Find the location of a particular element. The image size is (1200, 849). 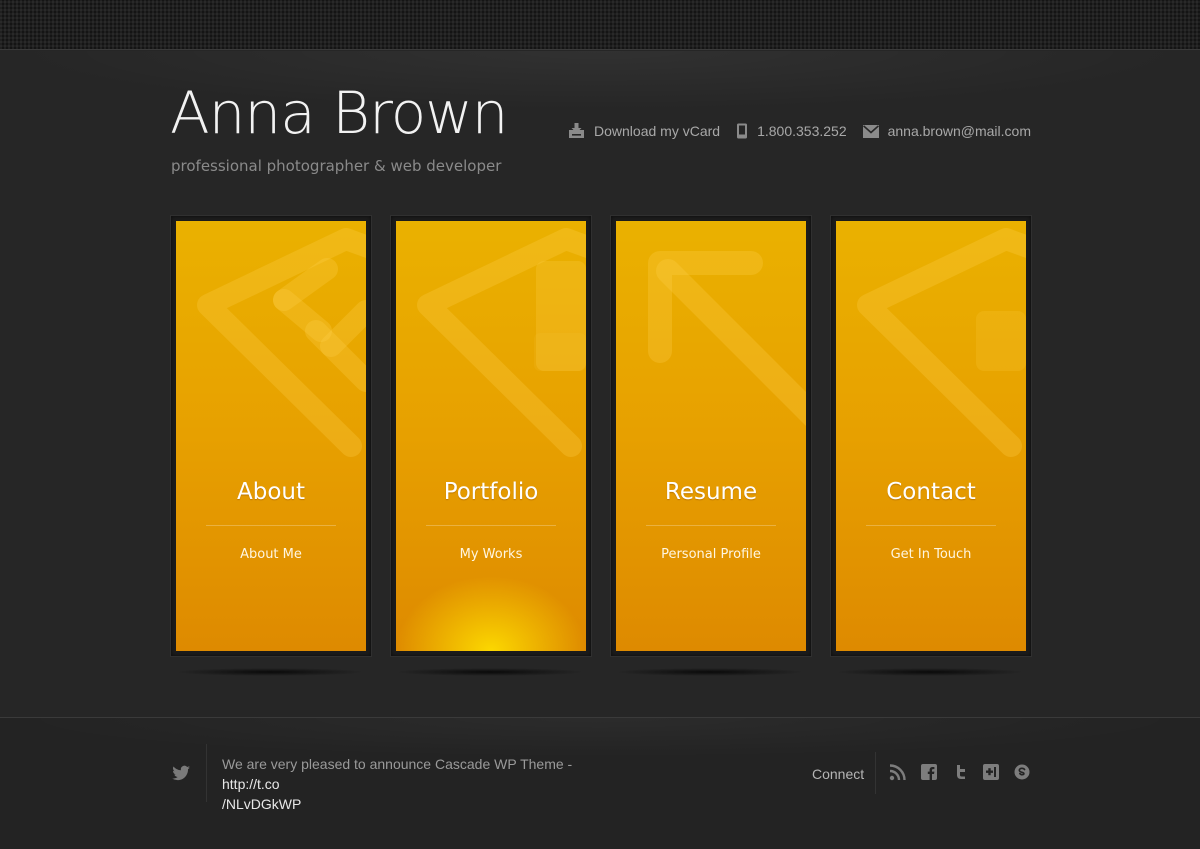

skype-icon is located at coordinates (1022, 772).